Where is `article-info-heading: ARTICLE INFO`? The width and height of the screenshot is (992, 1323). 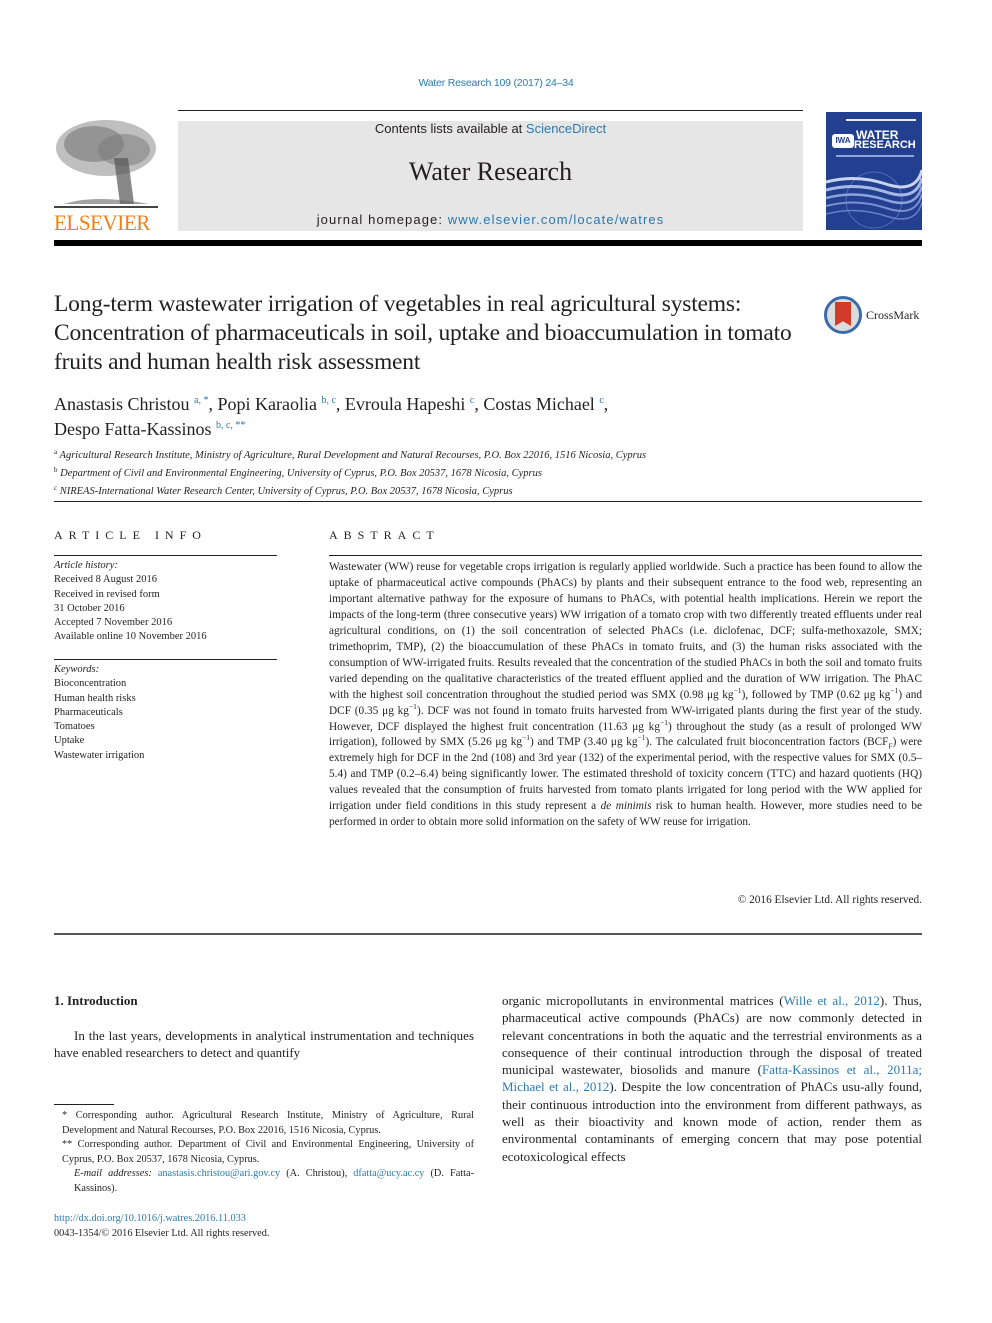
article-info-heading: ARTICLE INFO is located at coordinates (130, 535).